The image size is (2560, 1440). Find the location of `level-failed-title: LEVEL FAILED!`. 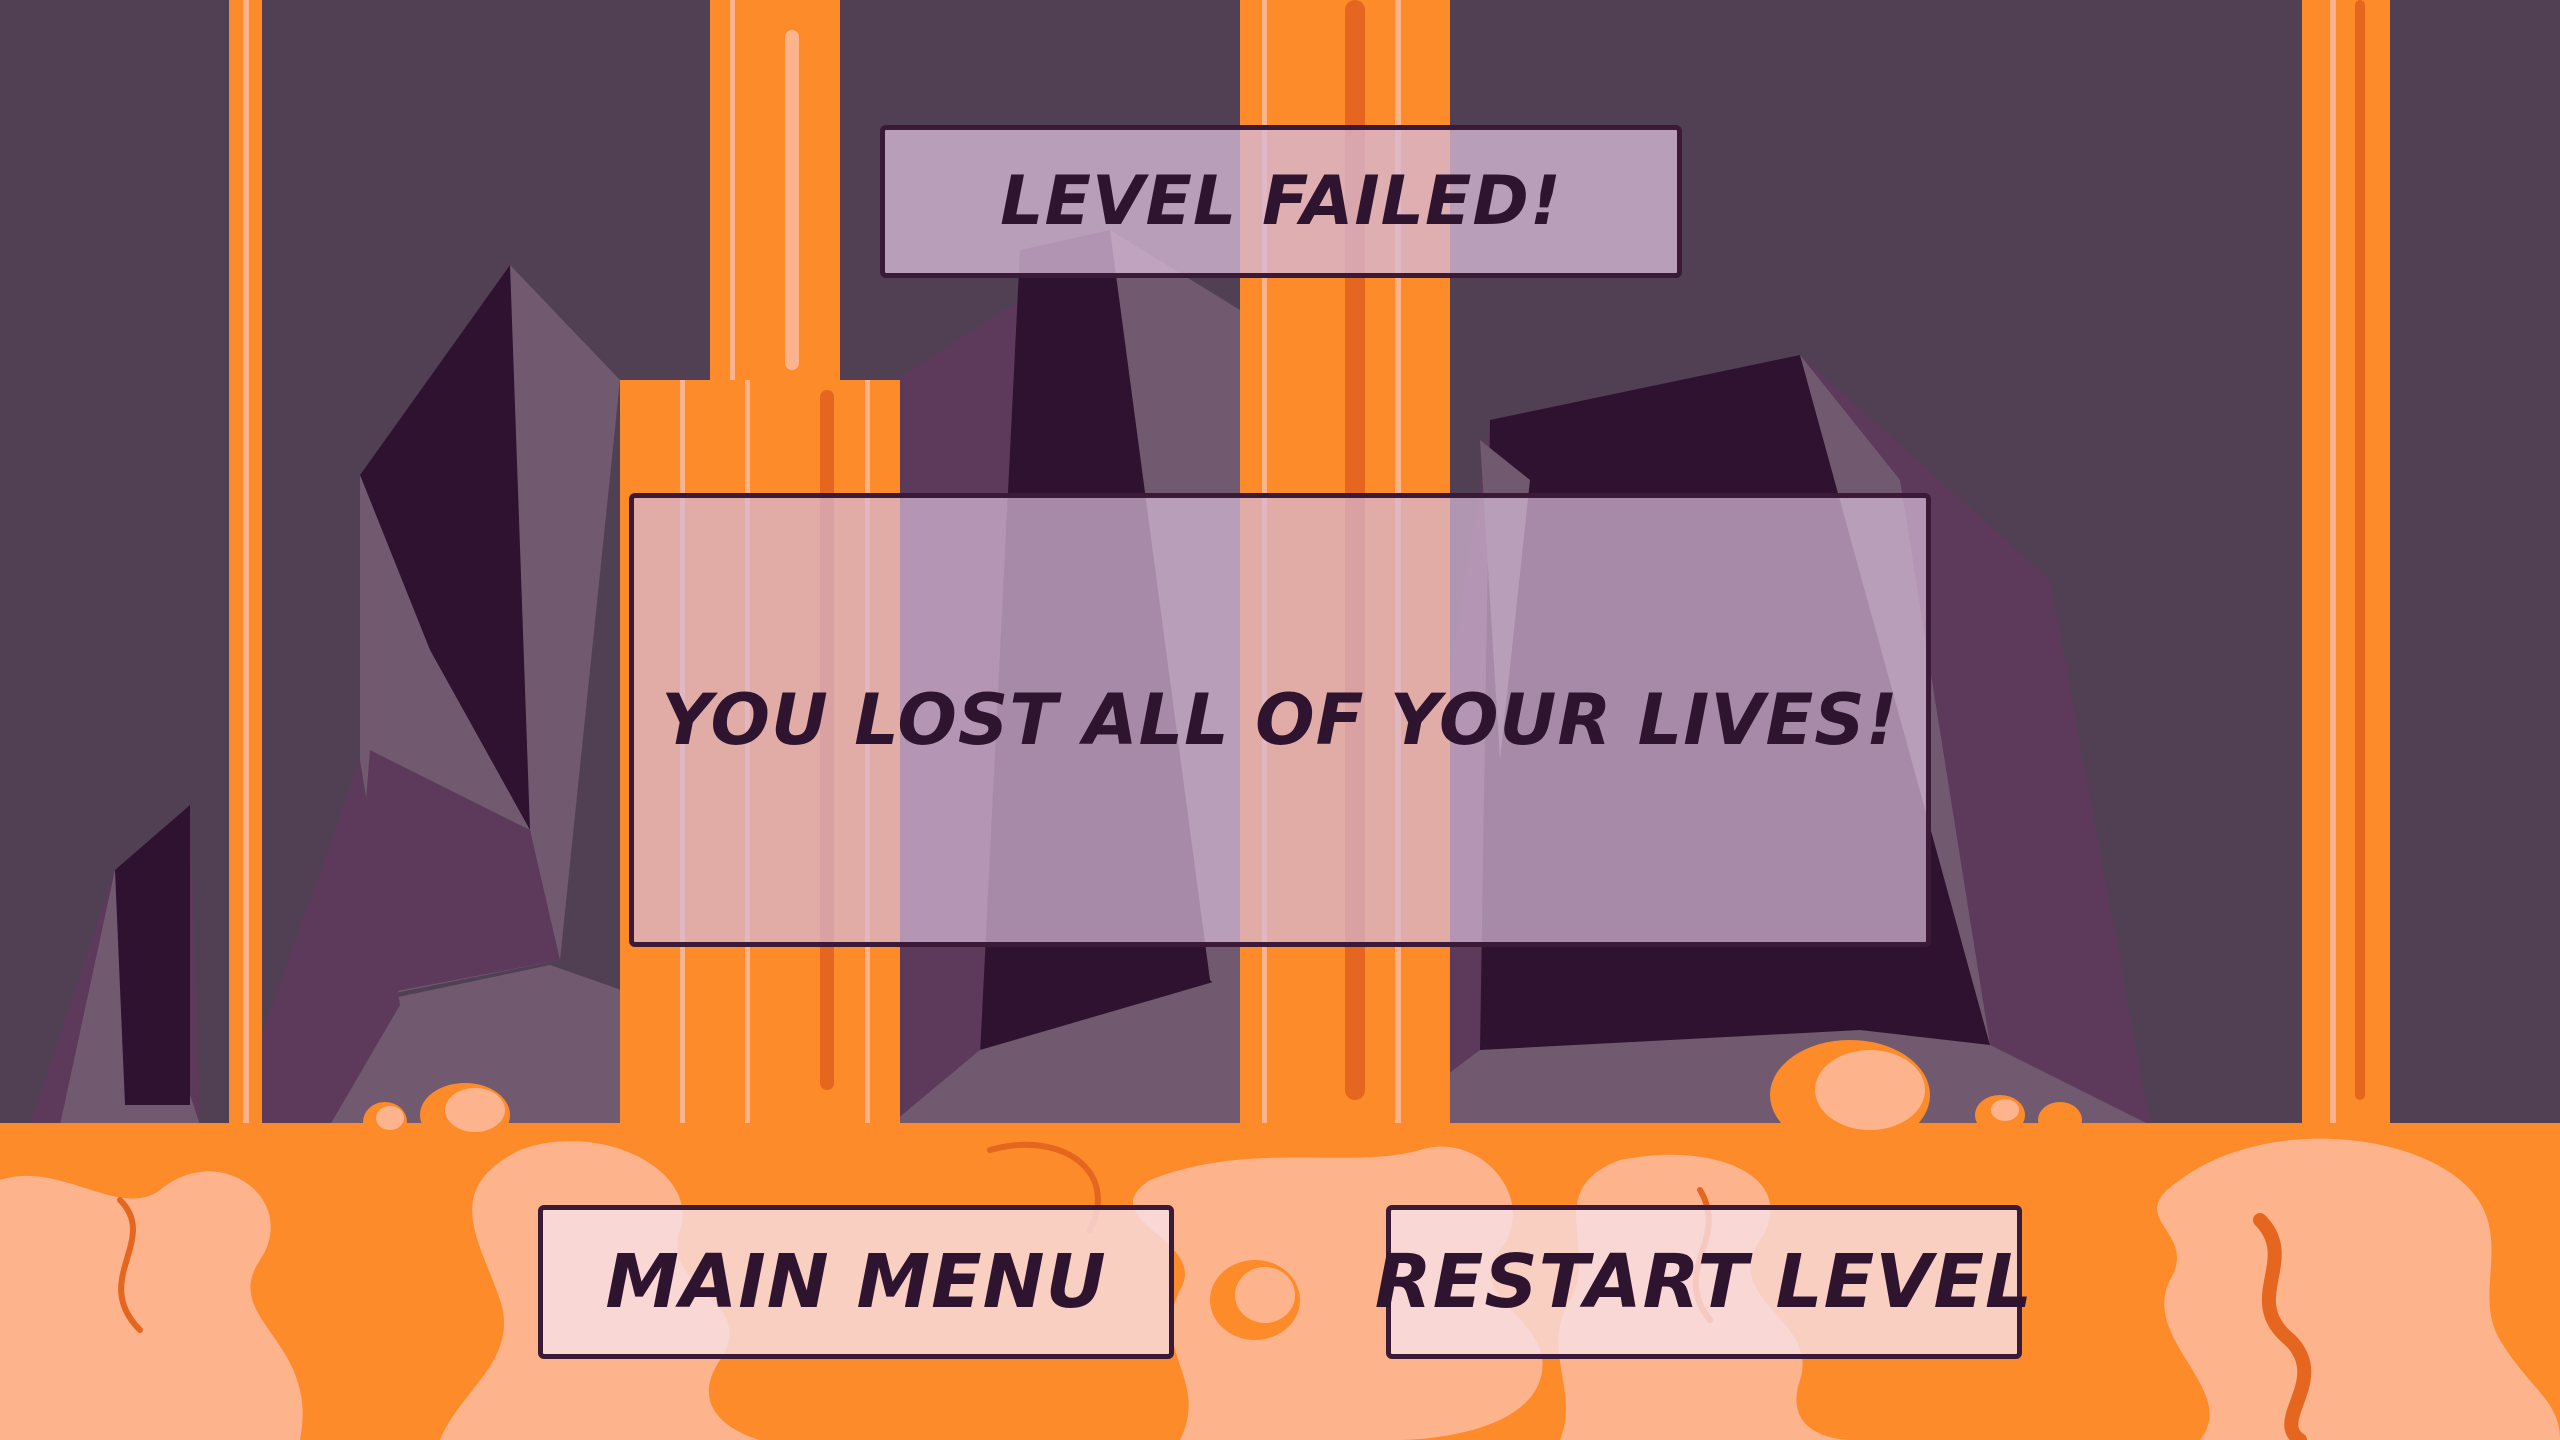

level-failed-title: LEVEL FAILED! is located at coordinates (1281, 201).